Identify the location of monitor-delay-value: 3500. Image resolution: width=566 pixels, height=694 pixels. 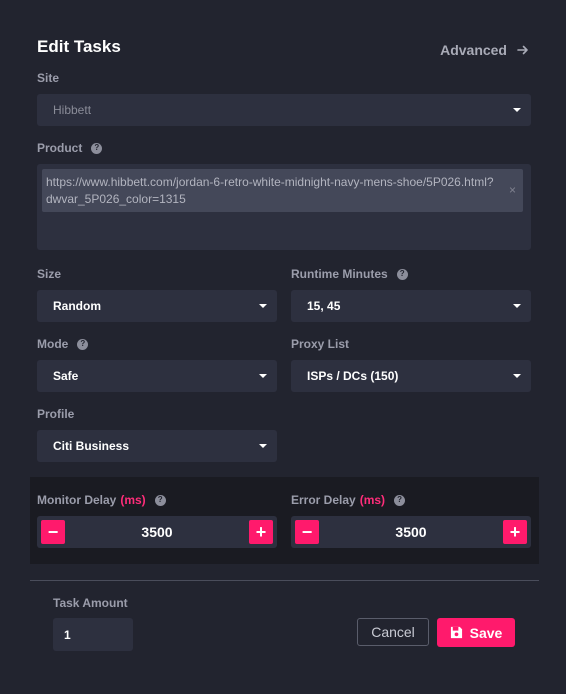
(157, 532).